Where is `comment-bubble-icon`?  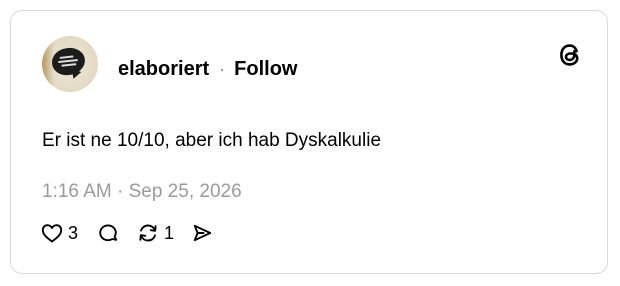
comment-bubble-icon is located at coordinates (108, 233).